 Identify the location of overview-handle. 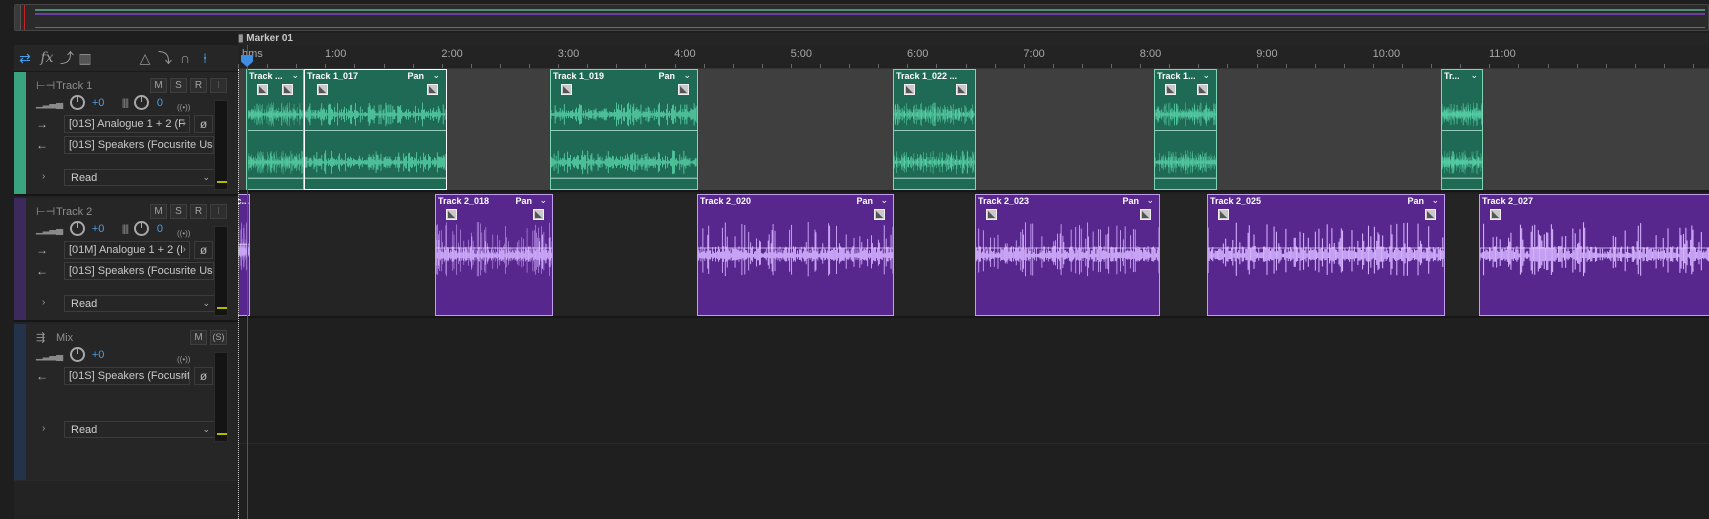
(18, 17).